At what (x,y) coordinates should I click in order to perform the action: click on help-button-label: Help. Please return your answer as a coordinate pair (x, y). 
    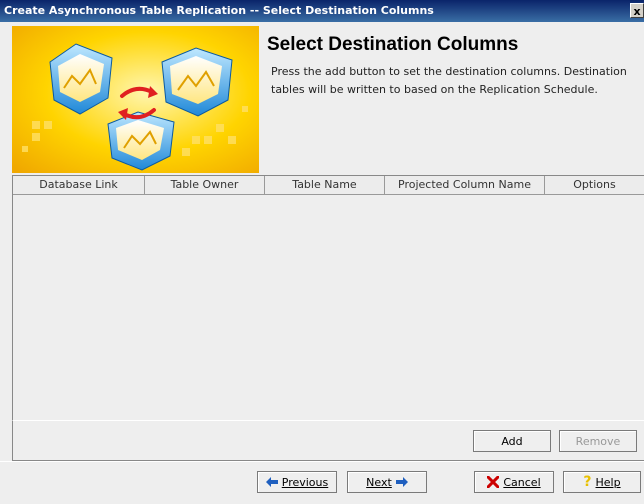
    Looking at the image, I should click on (608, 482).